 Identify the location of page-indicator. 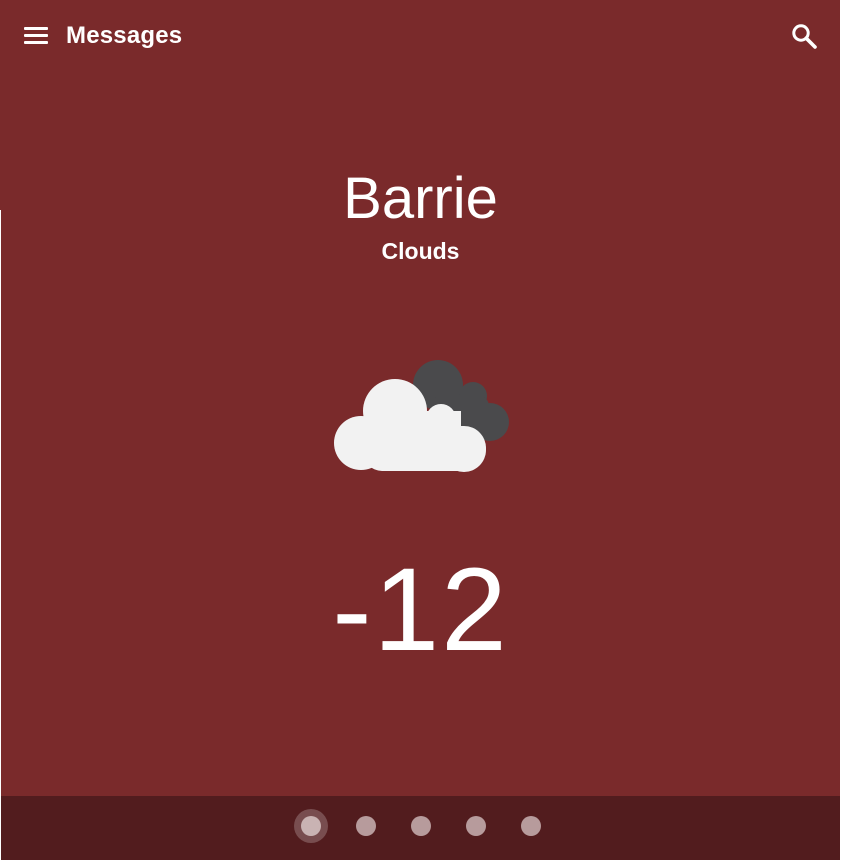
(420, 828).